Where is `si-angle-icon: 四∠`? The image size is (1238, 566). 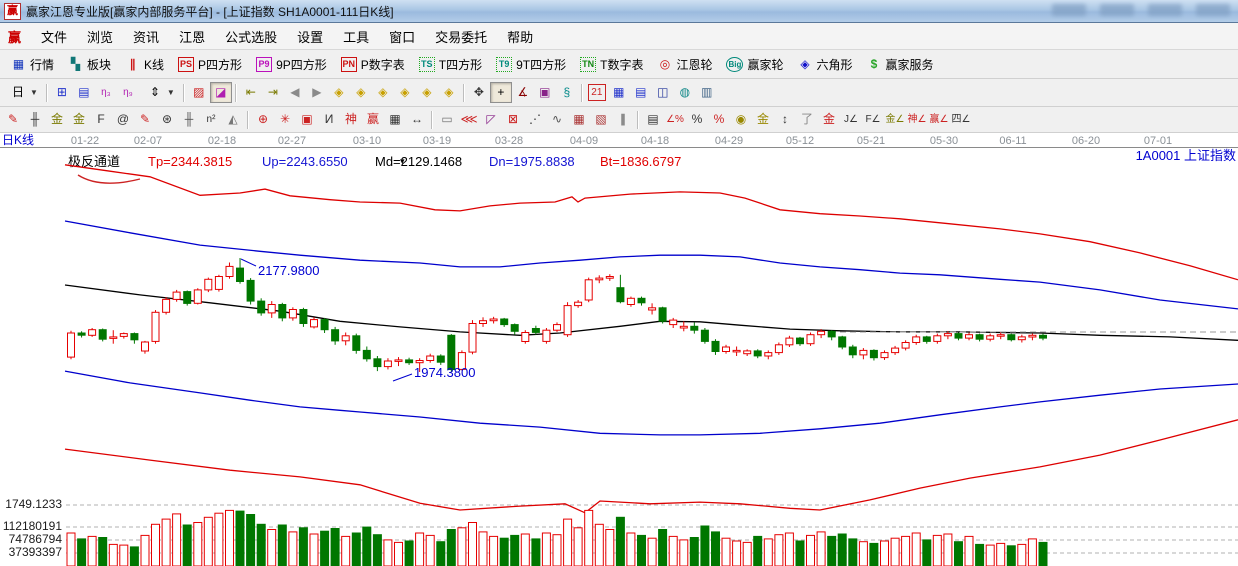
si-angle-icon: 四∠ is located at coordinates (961, 119).